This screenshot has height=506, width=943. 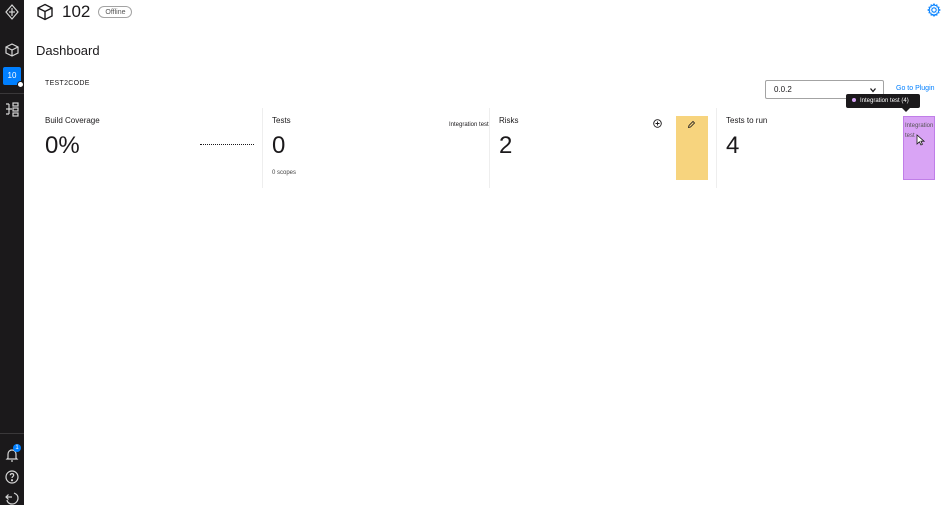 I want to click on settings-icon, so click(x=934, y=10).